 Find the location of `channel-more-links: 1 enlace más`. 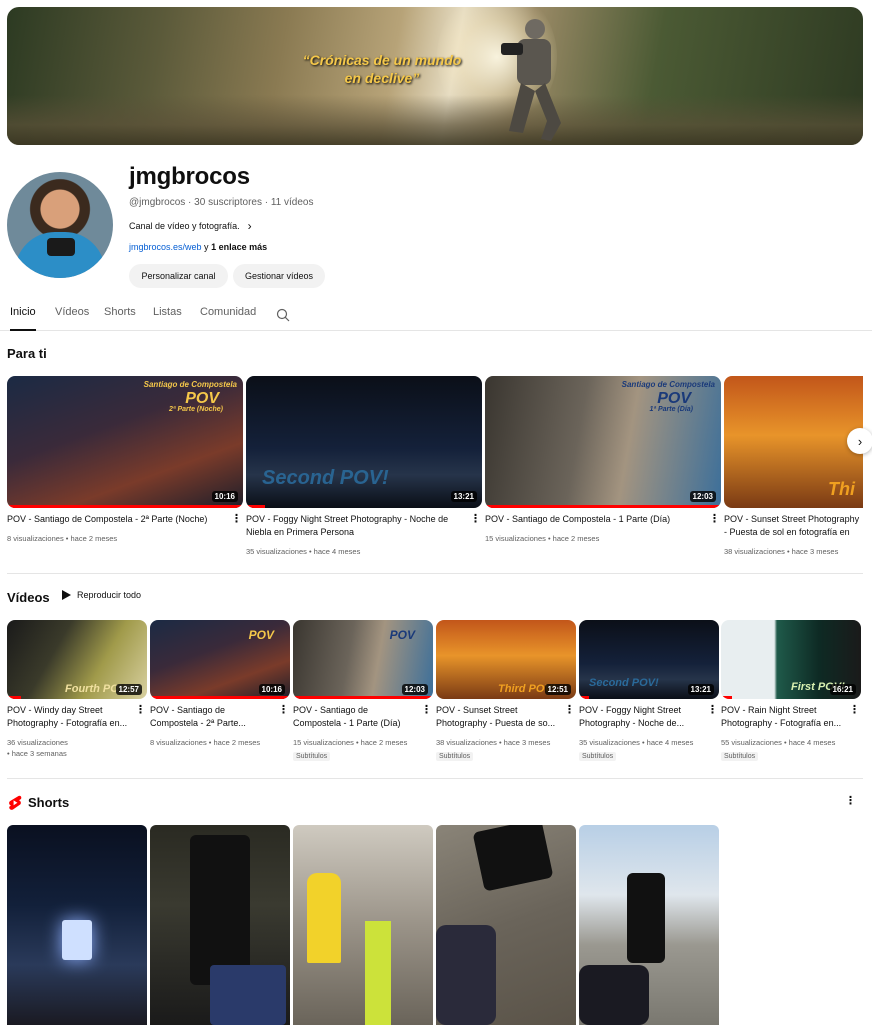

channel-more-links: 1 enlace más is located at coordinates (239, 247).